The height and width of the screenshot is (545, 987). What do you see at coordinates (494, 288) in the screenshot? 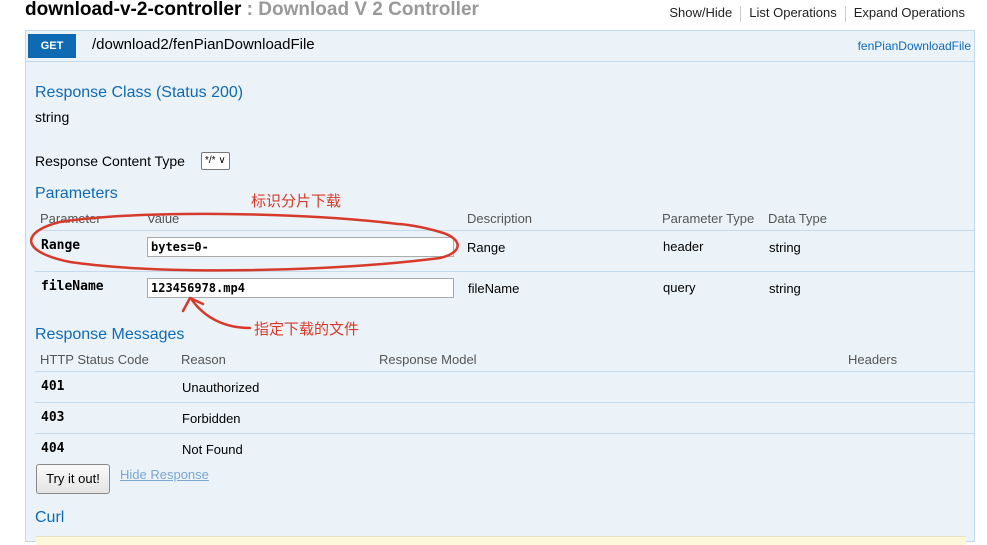
I see `param-description-filename: fileName` at bounding box center [494, 288].